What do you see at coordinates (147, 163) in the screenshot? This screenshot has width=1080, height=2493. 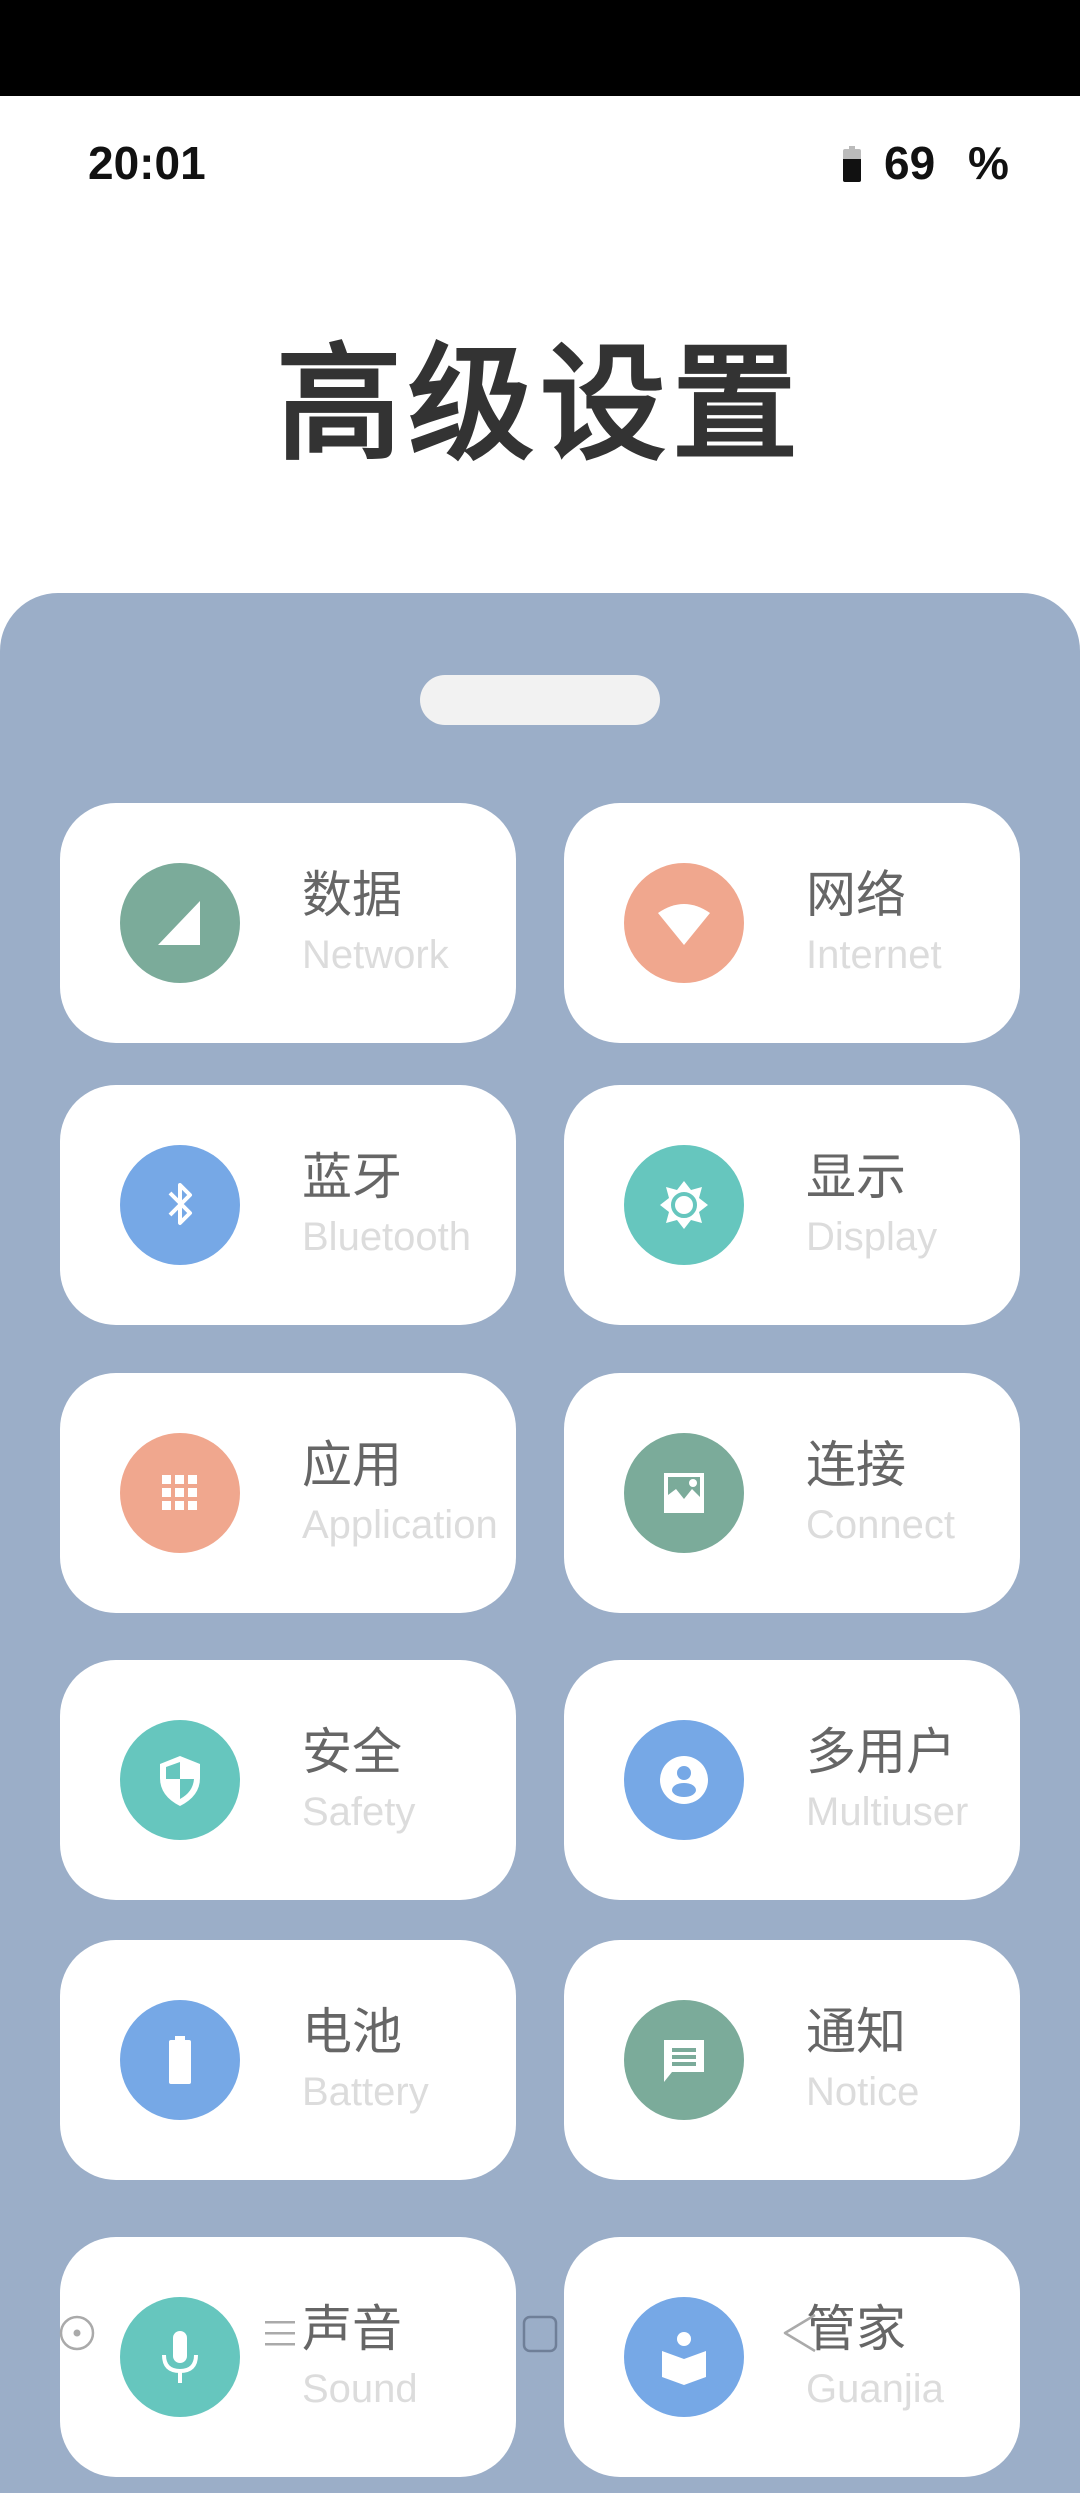 I see `clock: 20:01` at bounding box center [147, 163].